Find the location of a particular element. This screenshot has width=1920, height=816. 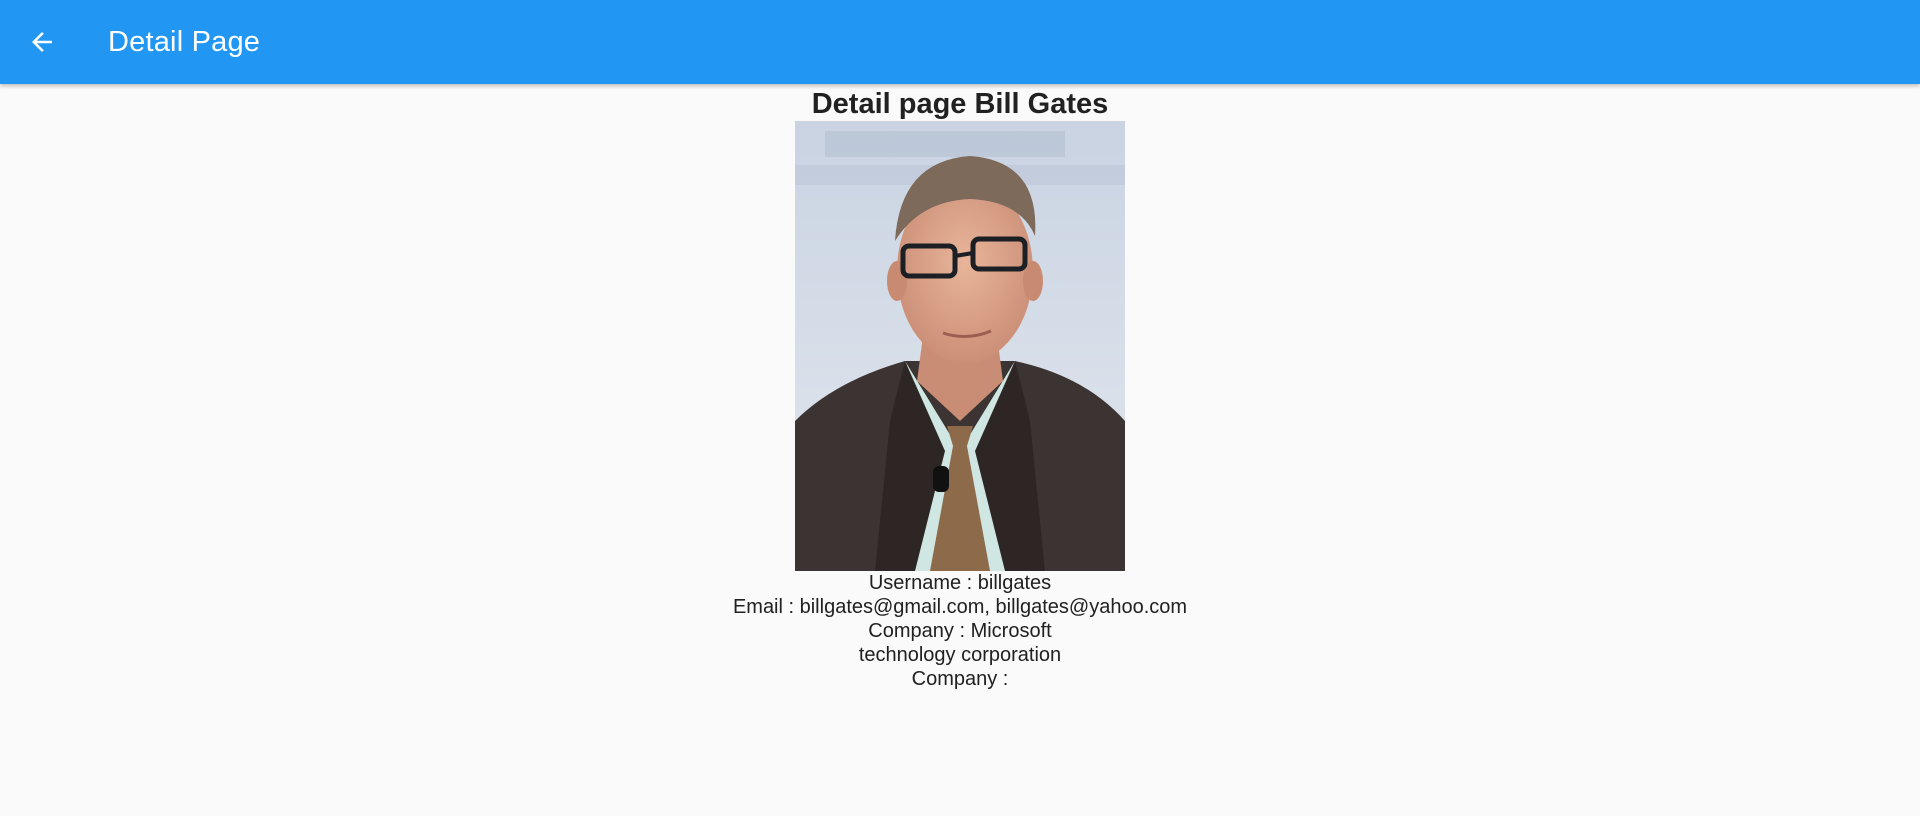

company-text-empty: Company : is located at coordinates (960, 679).